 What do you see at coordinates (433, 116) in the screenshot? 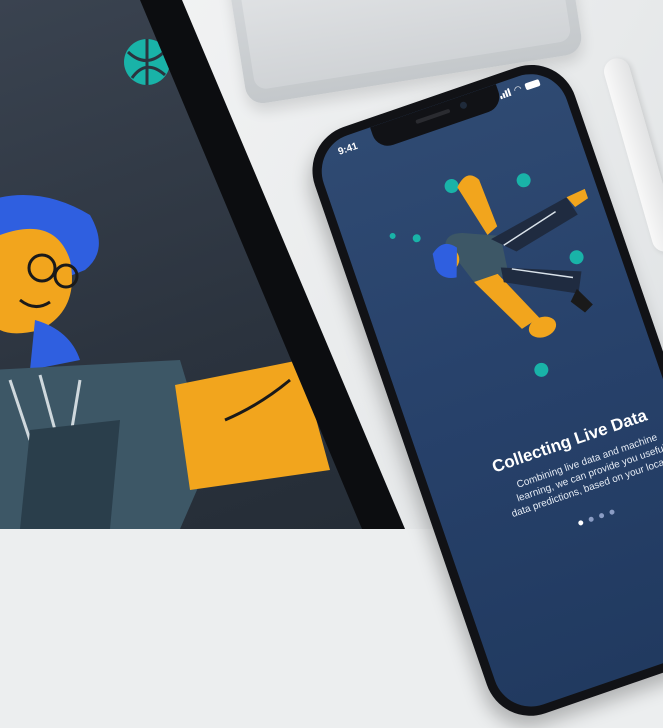
I see `speaker-grille` at bounding box center [433, 116].